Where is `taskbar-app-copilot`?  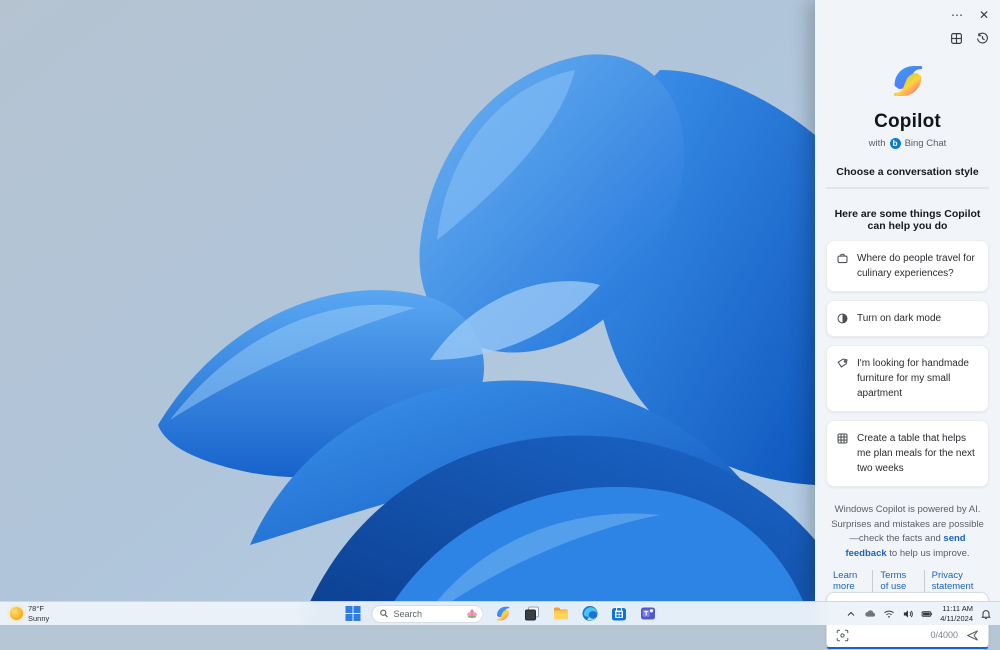
taskbar-app-copilot is located at coordinates (503, 614).